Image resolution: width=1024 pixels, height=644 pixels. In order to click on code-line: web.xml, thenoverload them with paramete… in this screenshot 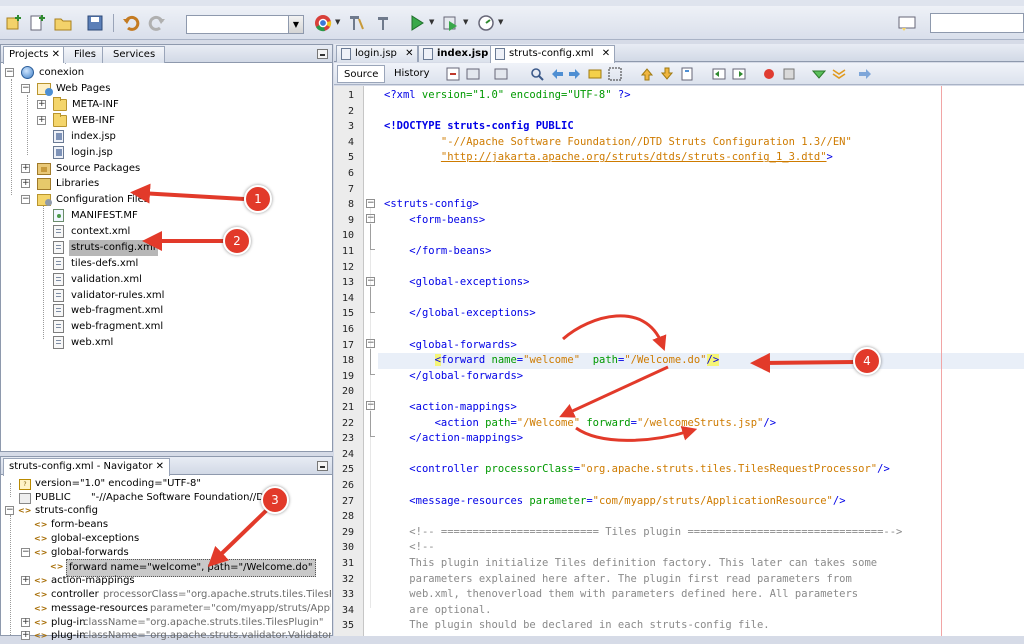, I will do `click(704, 595)`.